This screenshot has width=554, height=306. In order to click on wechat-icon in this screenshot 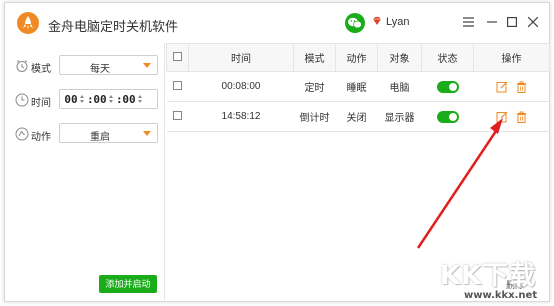, I will do `click(355, 23)`.